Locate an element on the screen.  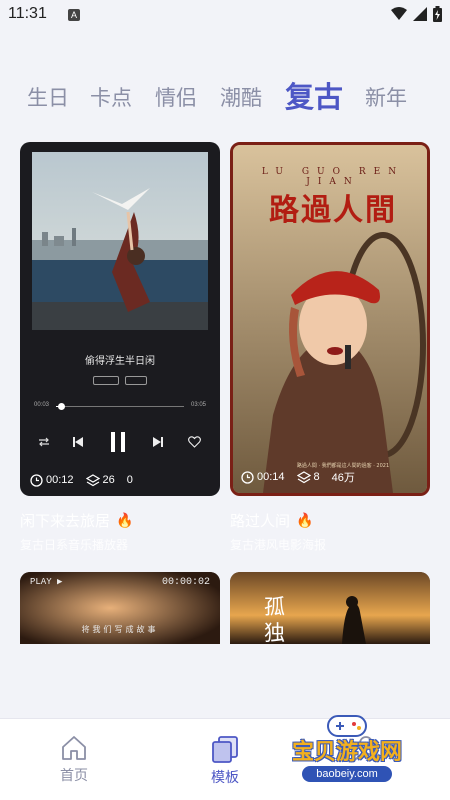
time-end: 03:05 is located at coordinates (198, 405).